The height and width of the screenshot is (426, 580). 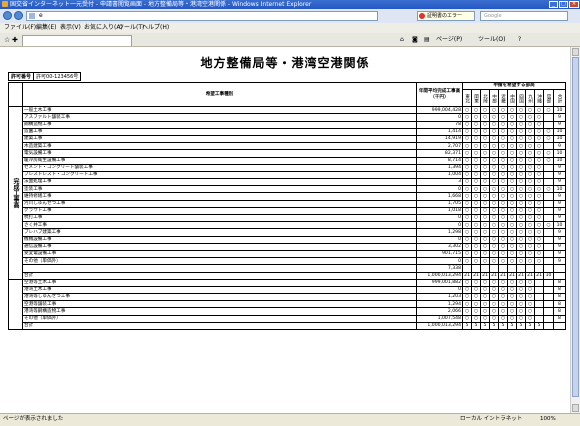 I want to click on vertical-scrollbar, so click(x=575, y=230).